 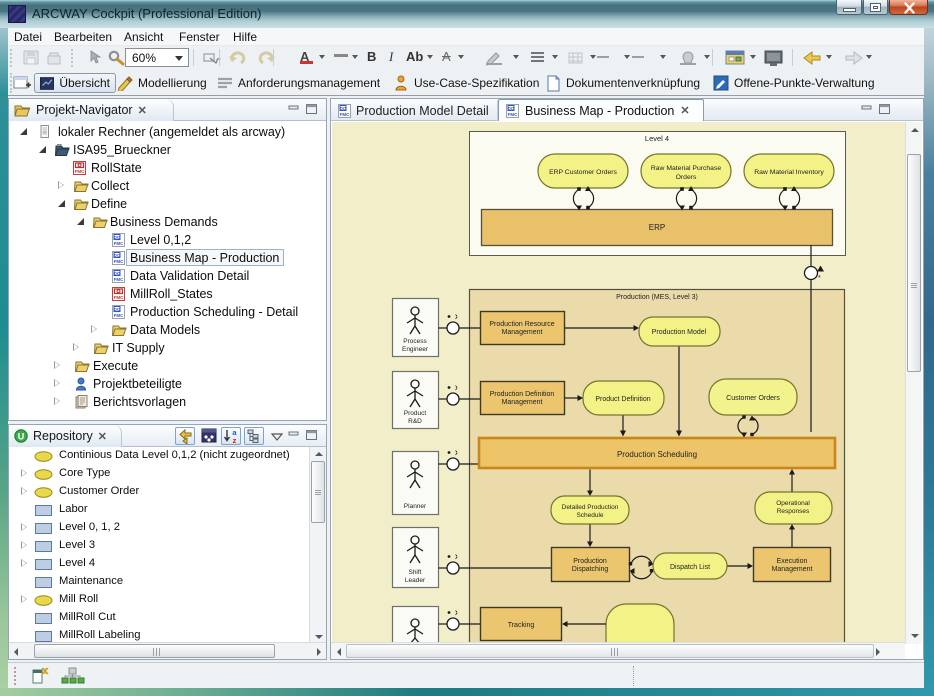 I want to click on svg-text: U, so click(x=21, y=437).